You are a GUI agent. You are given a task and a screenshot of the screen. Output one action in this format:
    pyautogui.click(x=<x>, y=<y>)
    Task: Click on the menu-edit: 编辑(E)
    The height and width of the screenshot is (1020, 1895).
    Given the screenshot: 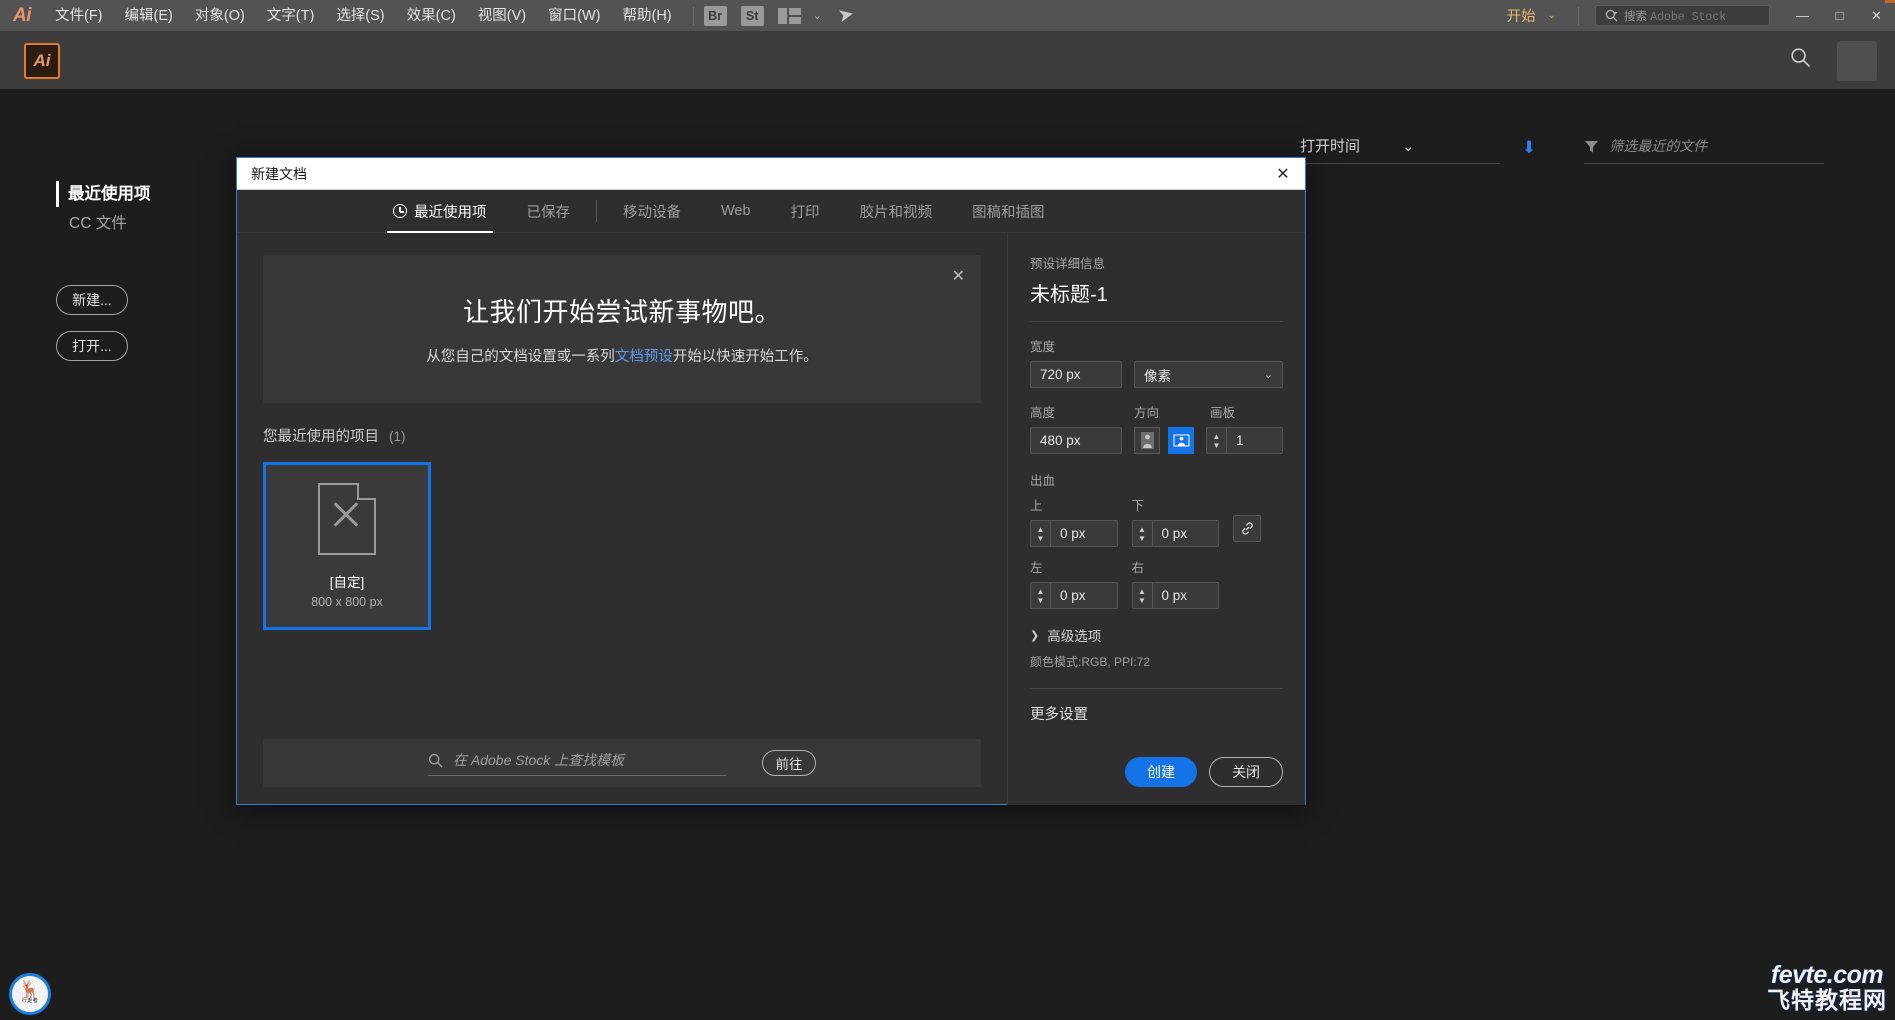 What is the action you would take?
    pyautogui.click(x=149, y=16)
    